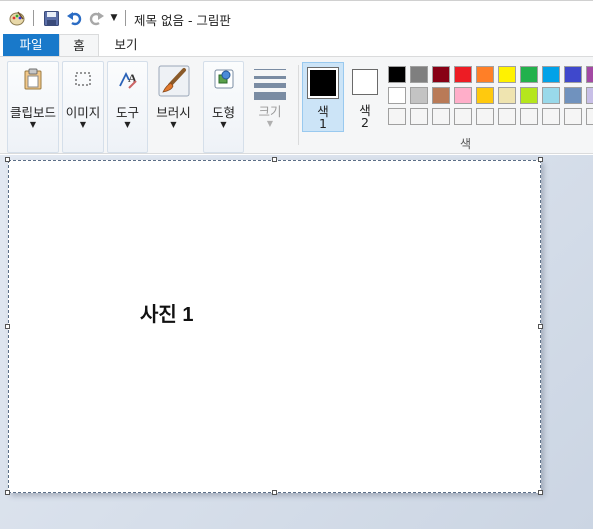  What do you see at coordinates (132, 78) in the screenshot?
I see `svg-text: A` at bounding box center [132, 78].